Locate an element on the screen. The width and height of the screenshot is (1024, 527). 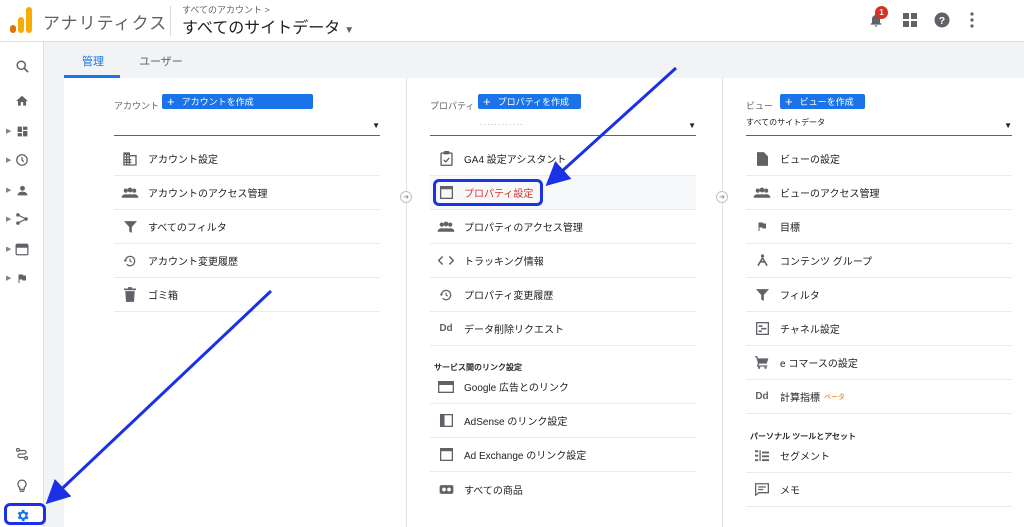
document-icon is located at coordinates (762, 158).